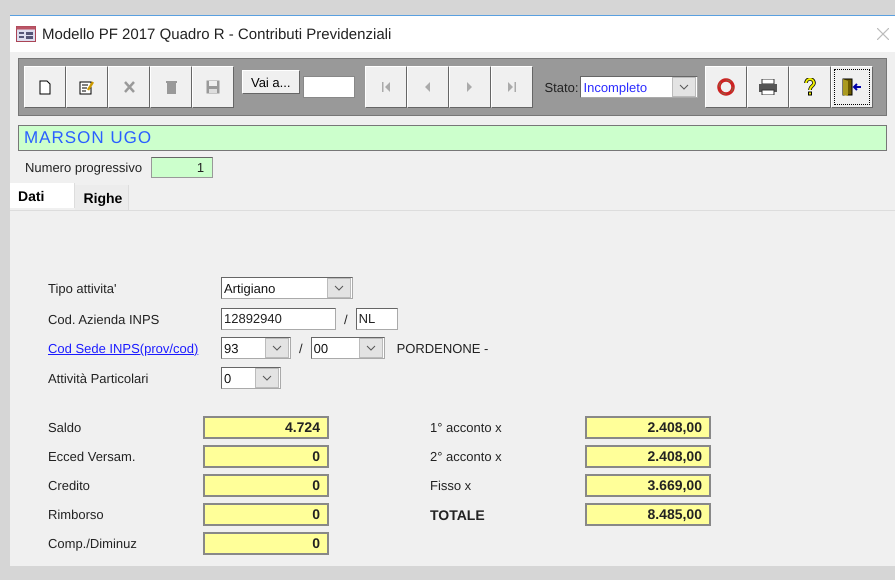  What do you see at coordinates (639, 87) in the screenshot?
I see `status-dropdown: Incompleto` at bounding box center [639, 87].